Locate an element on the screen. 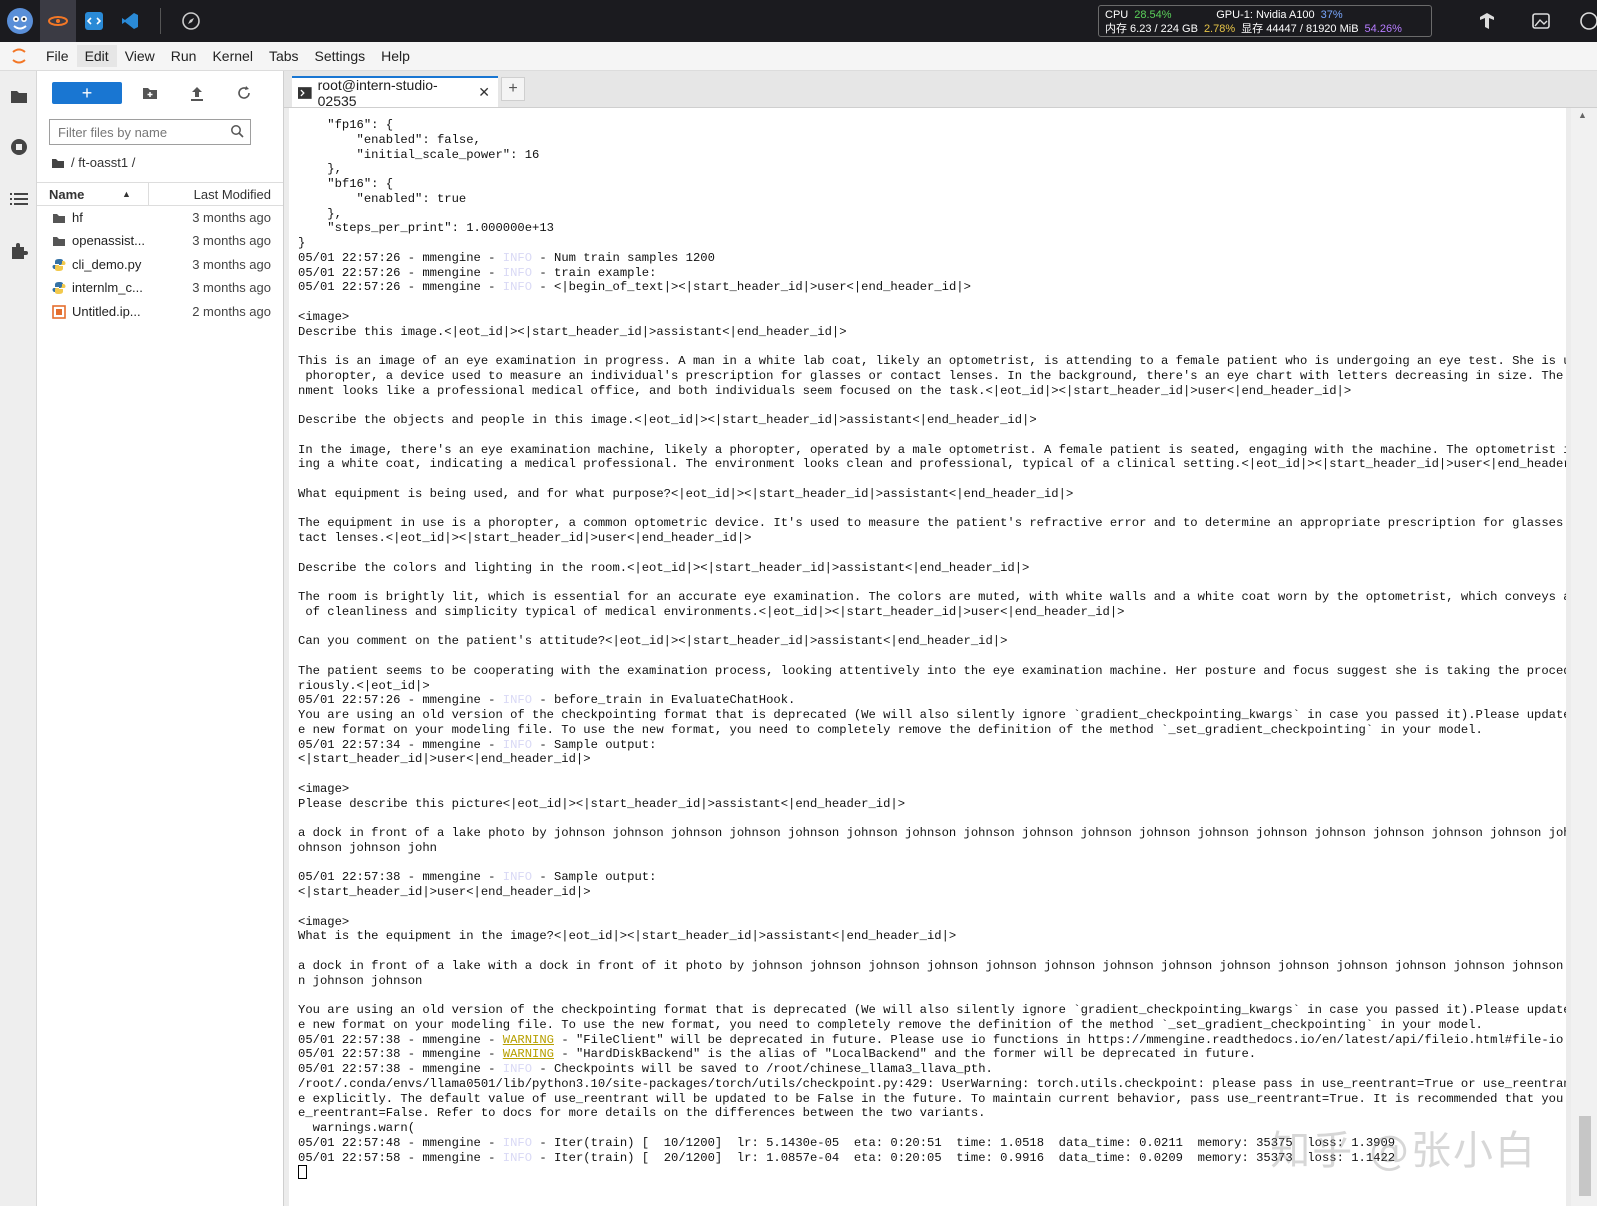 The height and width of the screenshot is (1206, 1597). python-icon is located at coordinates (59, 265).